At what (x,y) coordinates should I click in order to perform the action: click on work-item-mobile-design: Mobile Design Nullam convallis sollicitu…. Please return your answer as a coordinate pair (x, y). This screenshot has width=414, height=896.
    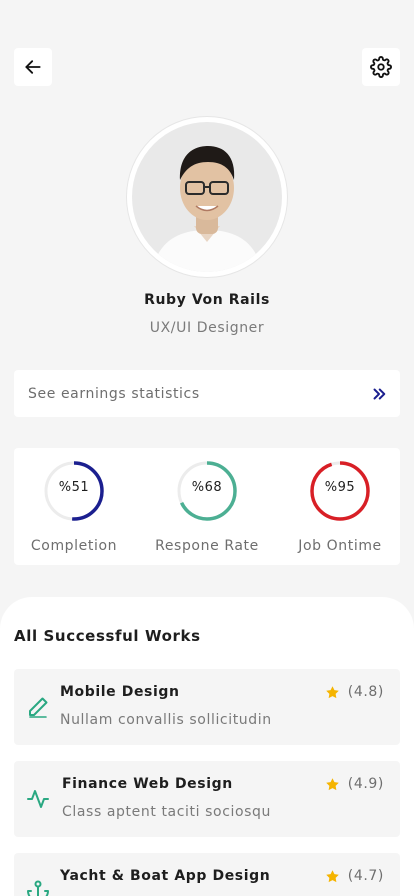
    Looking at the image, I should click on (207, 707).